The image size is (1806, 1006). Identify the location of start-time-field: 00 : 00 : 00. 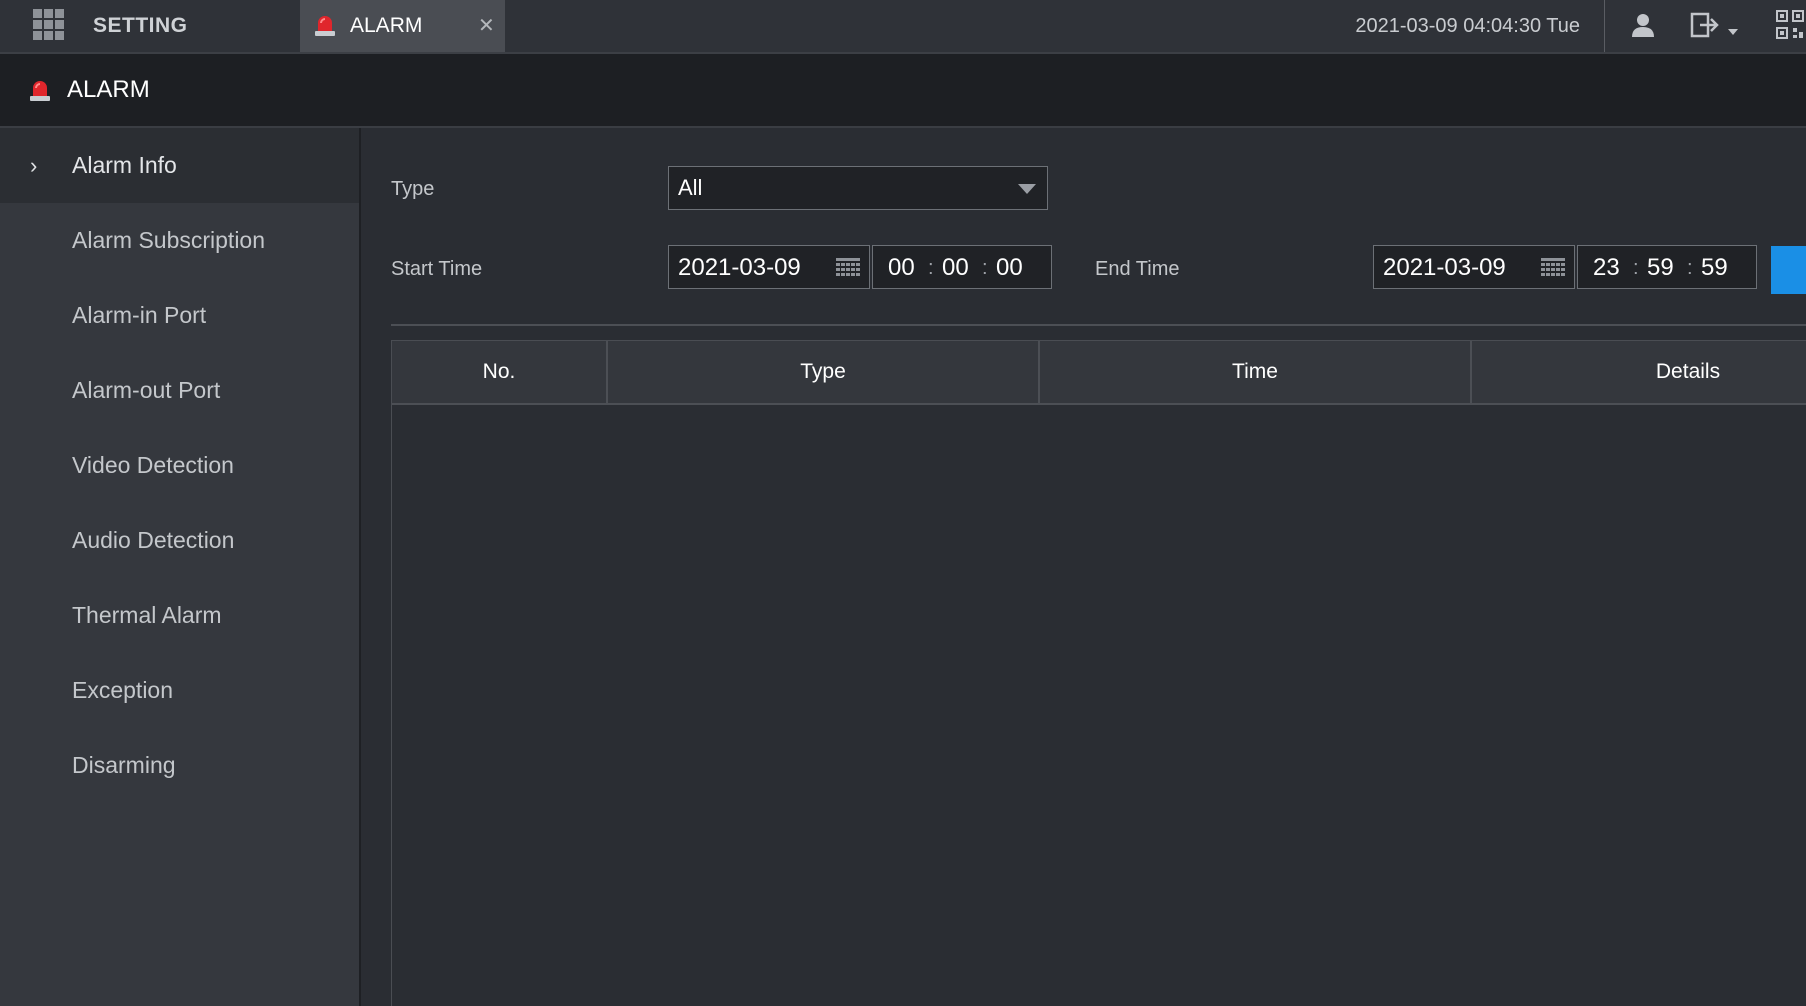
(962, 267).